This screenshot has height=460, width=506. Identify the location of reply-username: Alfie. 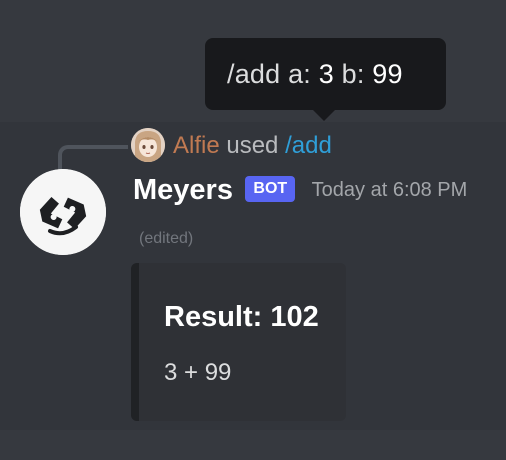
(196, 145).